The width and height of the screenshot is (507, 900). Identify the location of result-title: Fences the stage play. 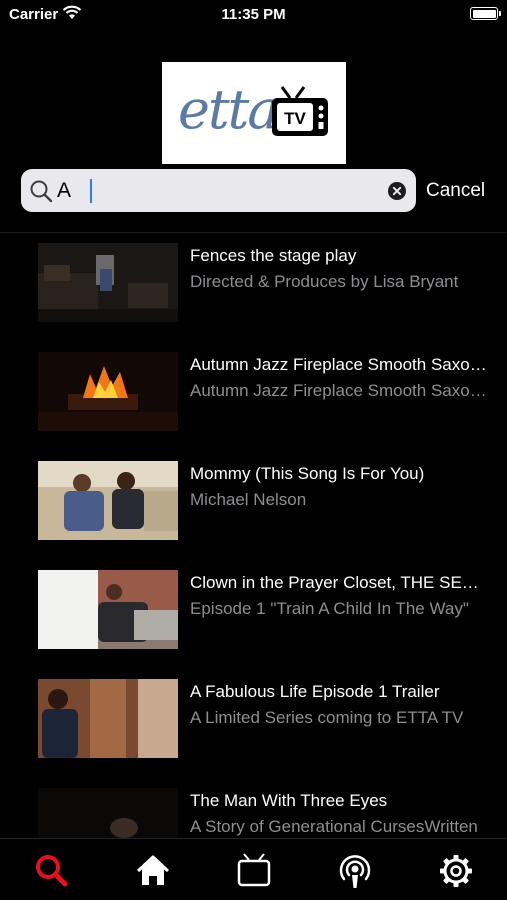
(273, 255).